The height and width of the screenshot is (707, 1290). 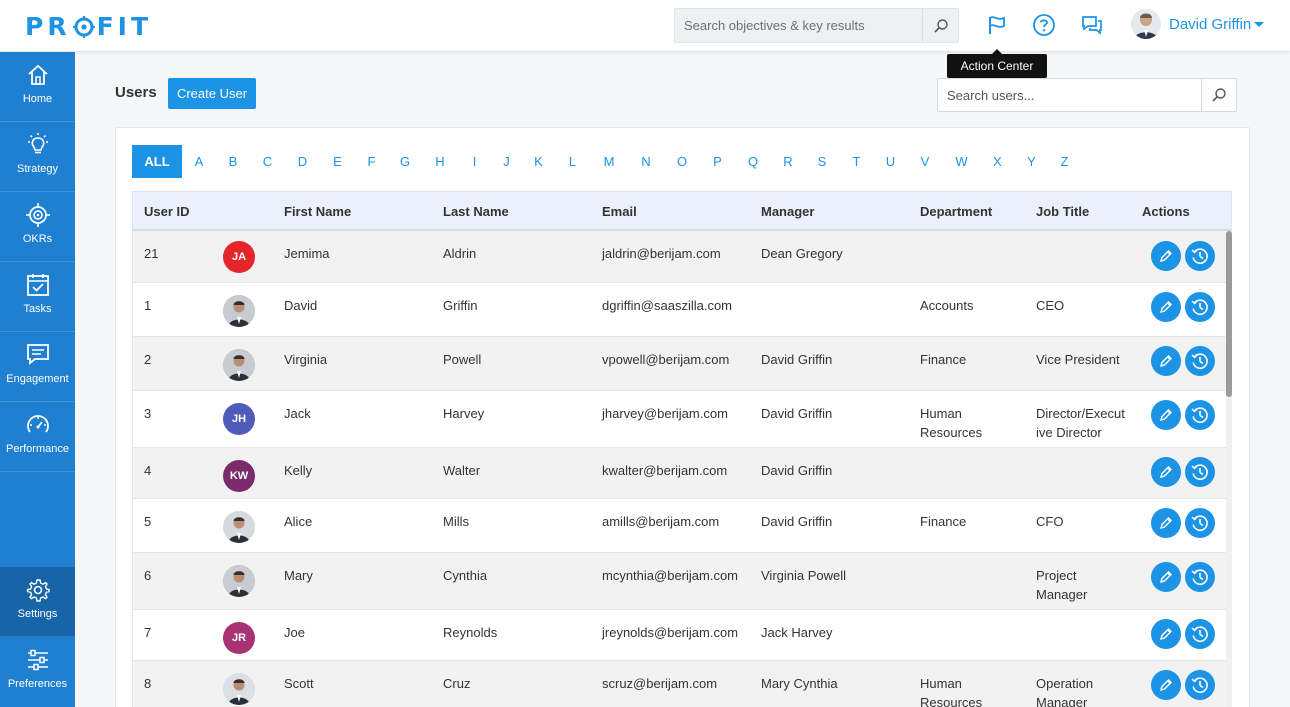 What do you see at coordinates (940, 25) in the screenshot?
I see `objectives-search-button` at bounding box center [940, 25].